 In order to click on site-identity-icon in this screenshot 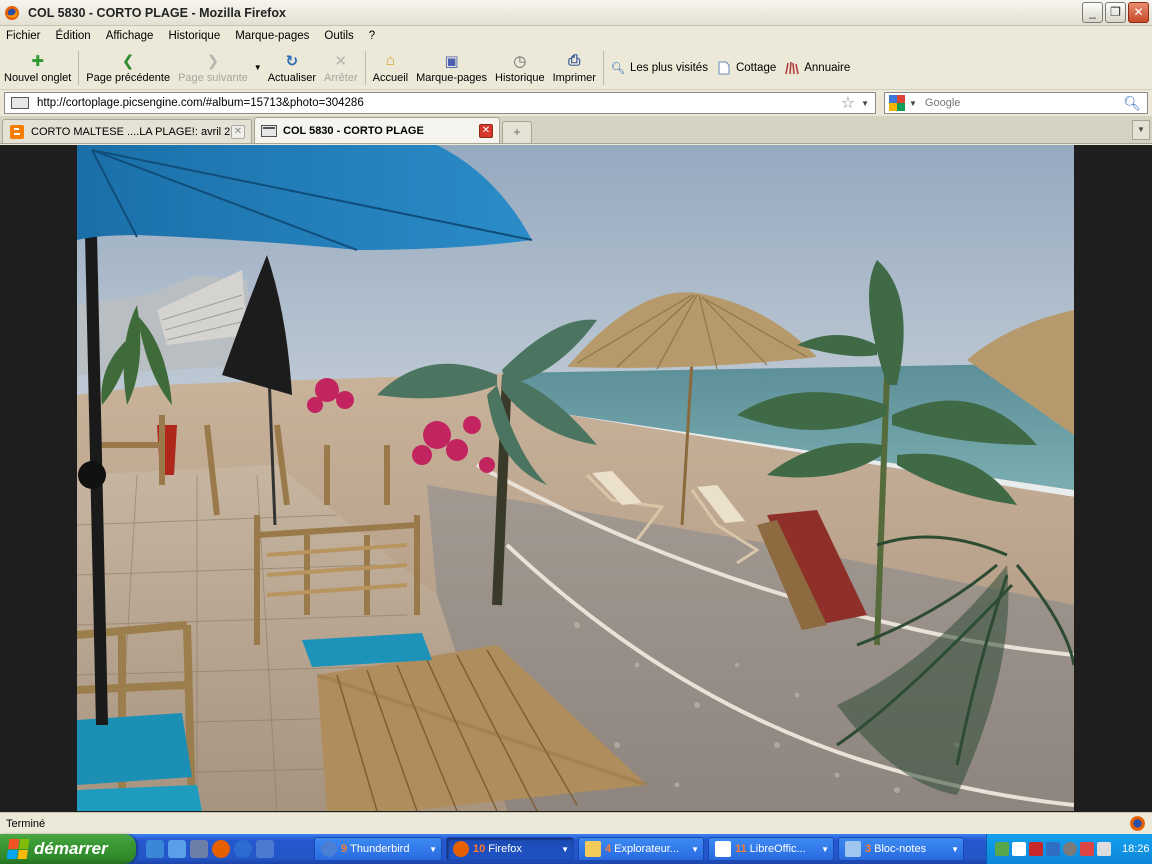, I will do `click(20, 103)`.